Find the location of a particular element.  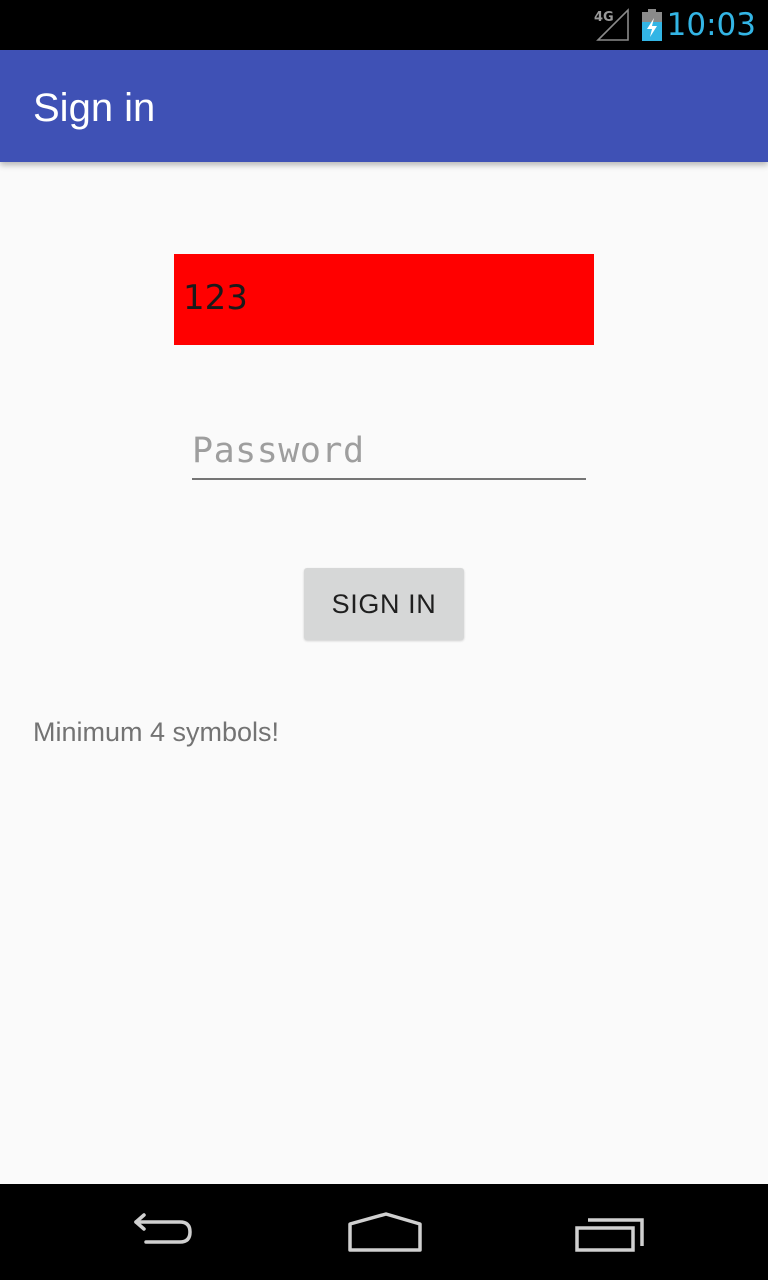

username-field: 123 is located at coordinates (384, 299).